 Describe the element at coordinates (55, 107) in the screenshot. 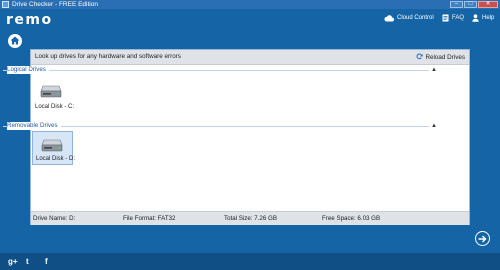

I see `drive-label: Local Disk - C:` at that location.